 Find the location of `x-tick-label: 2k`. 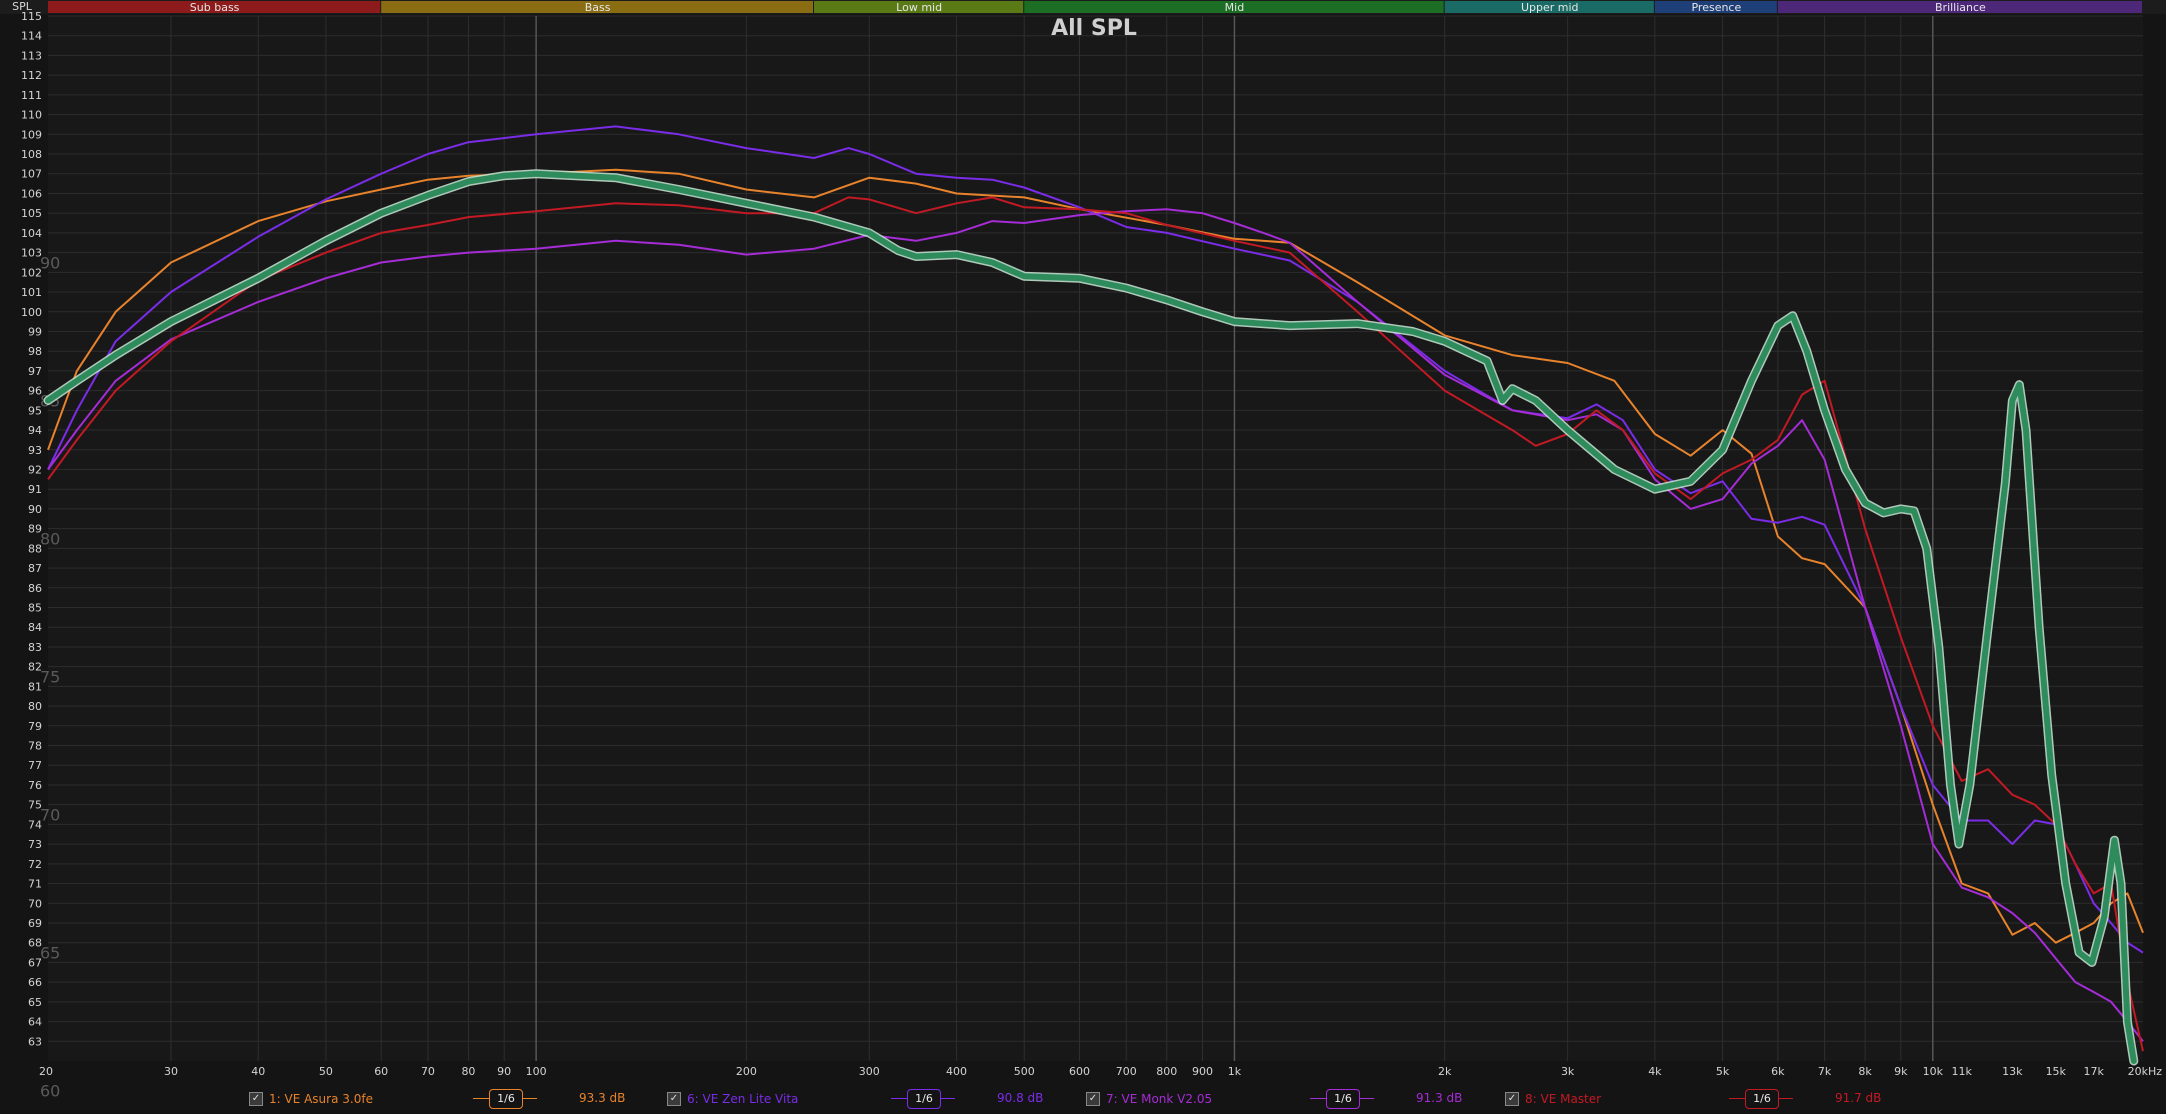

x-tick-label: 2k is located at coordinates (1445, 1071).